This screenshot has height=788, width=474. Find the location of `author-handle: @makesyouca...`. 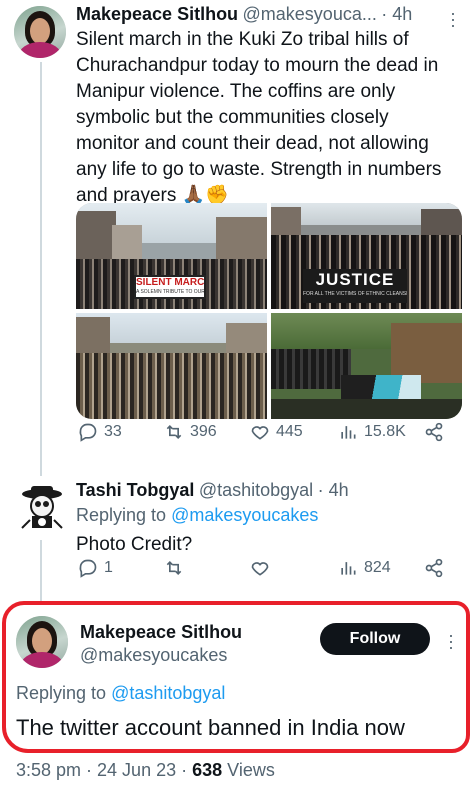

author-handle: @makesyouca... is located at coordinates (310, 14).